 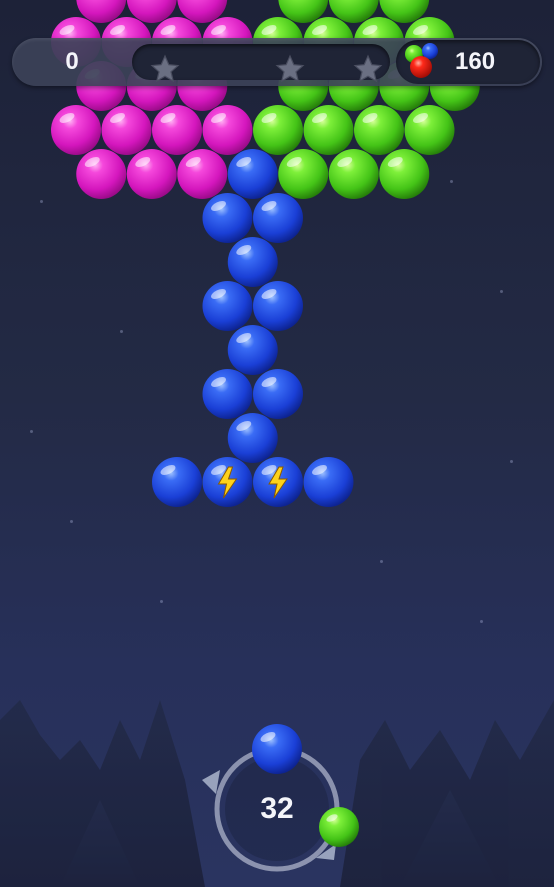 What do you see at coordinates (213, 782) in the screenshot?
I see `swap-arrows-icon` at bounding box center [213, 782].